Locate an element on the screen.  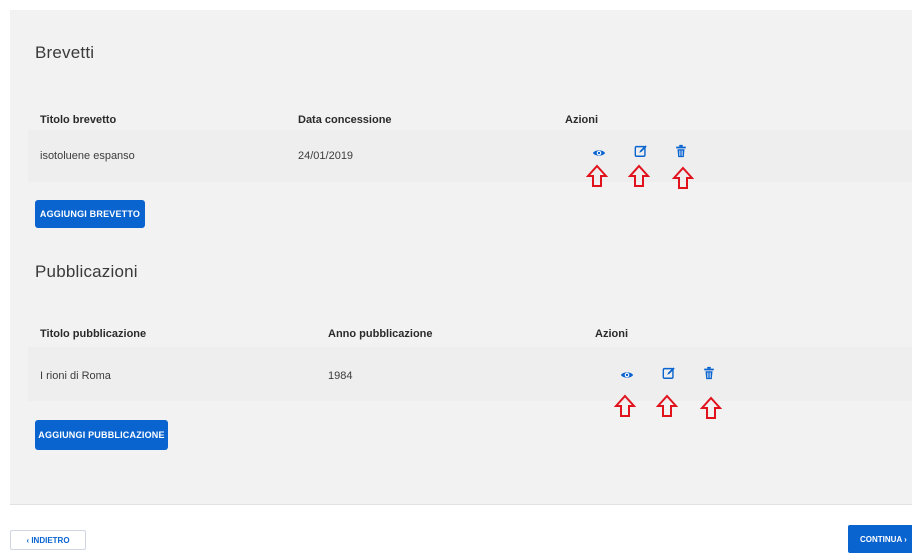
header-titolo-brevetto: Titolo brevetto is located at coordinates (78, 120).